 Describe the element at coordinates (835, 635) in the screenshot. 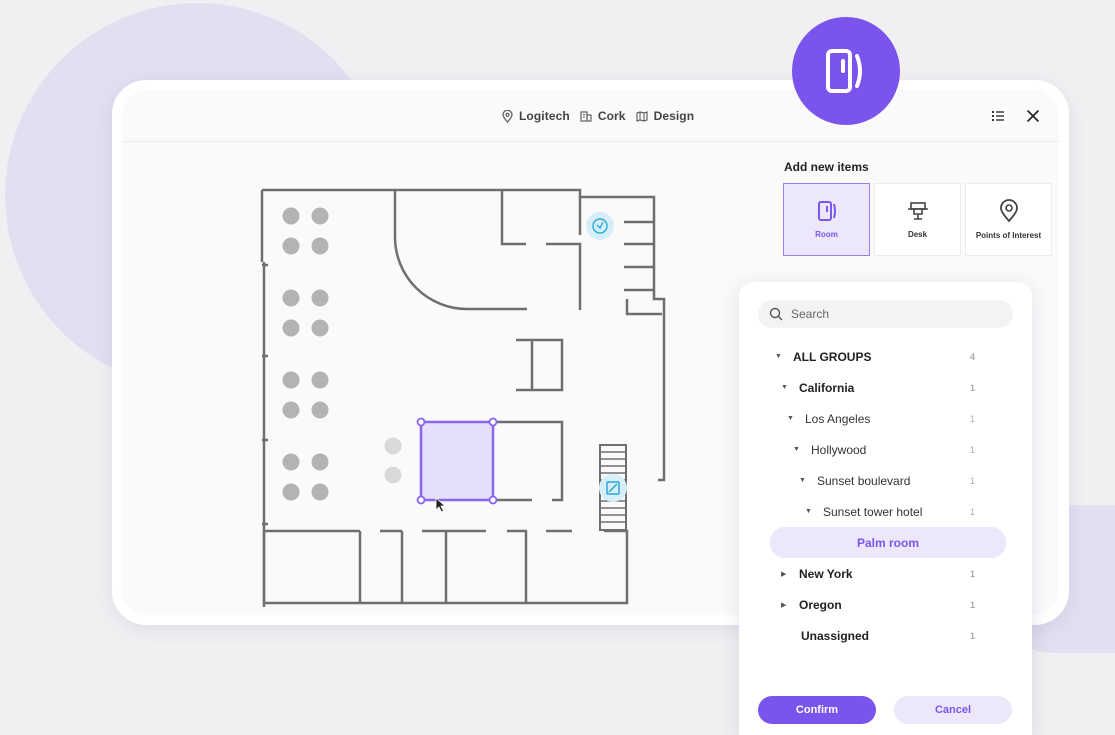

I see `tree-item-label: Unassigned` at that location.